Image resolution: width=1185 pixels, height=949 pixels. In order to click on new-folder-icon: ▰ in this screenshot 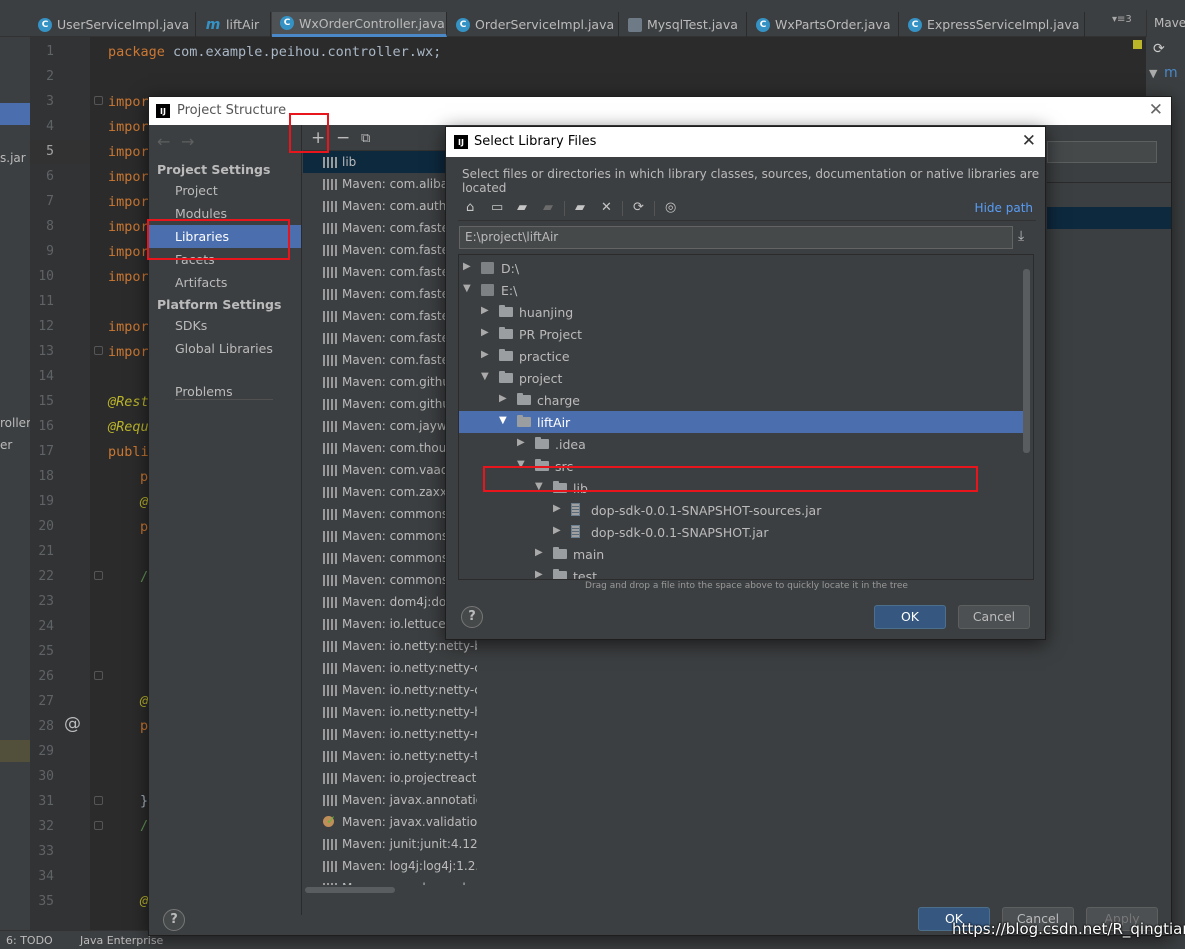, I will do `click(580, 207)`.